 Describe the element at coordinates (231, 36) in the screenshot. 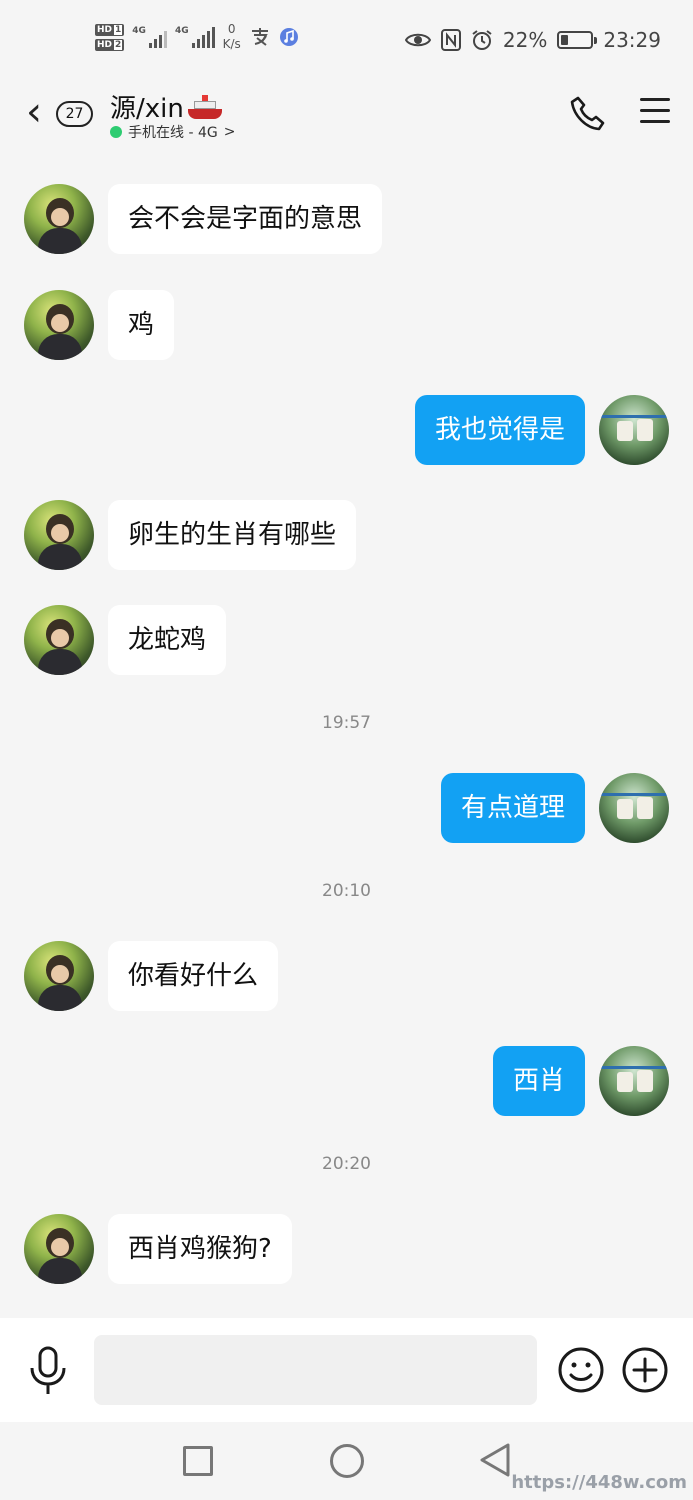

I see `network-speed: 0 K/s` at that location.